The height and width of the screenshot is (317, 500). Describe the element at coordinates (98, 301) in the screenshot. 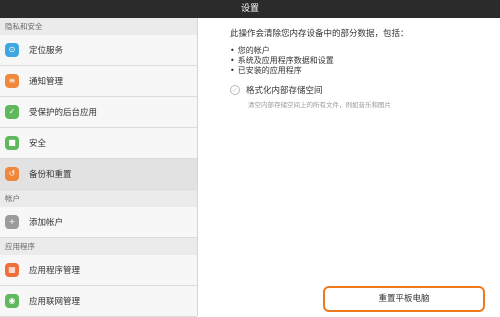

I see `sidebar-item-network-management: ◉ 应用联网管理` at that location.